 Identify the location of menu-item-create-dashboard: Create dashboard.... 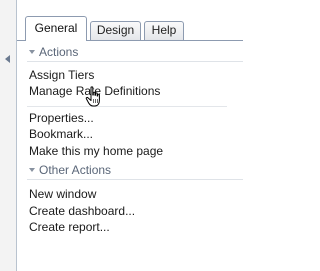
(82, 211).